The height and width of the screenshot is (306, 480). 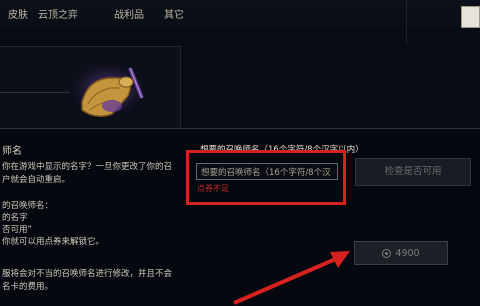 I want to click on price-label: 4900, so click(x=407, y=253).